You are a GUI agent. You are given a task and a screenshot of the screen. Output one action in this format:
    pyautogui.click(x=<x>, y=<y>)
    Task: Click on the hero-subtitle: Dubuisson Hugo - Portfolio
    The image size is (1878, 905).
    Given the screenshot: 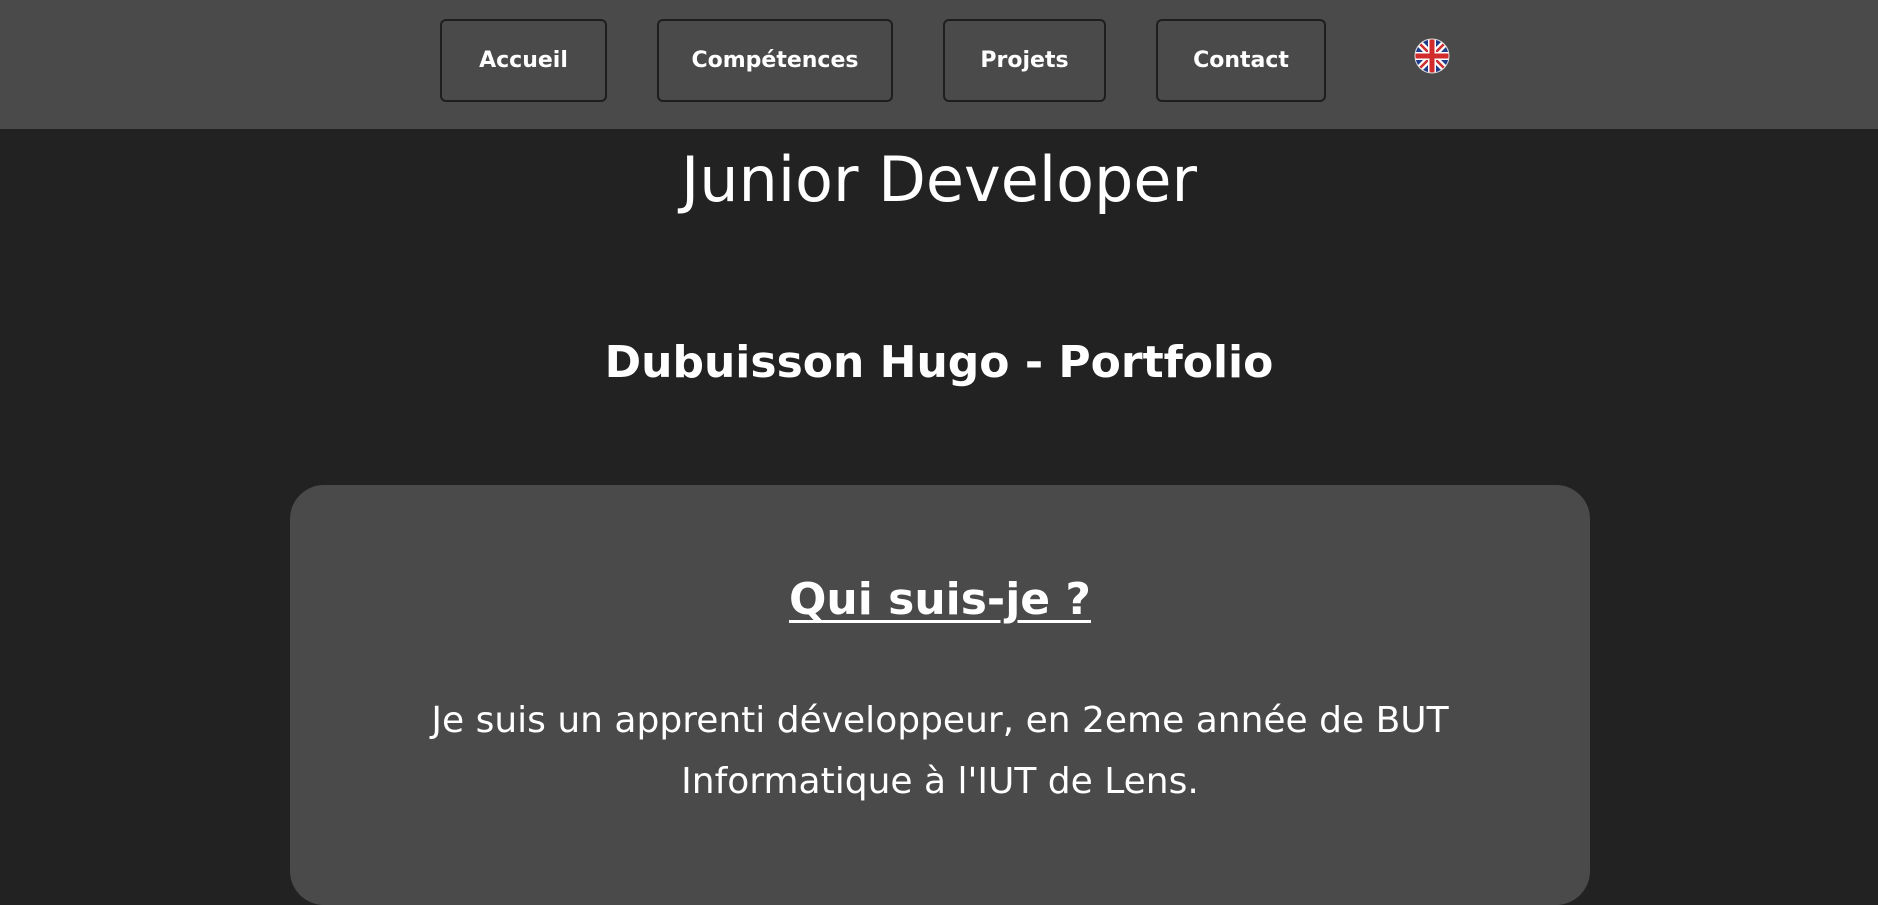 What is the action you would take?
    pyautogui.click(x=939, y=362)
    